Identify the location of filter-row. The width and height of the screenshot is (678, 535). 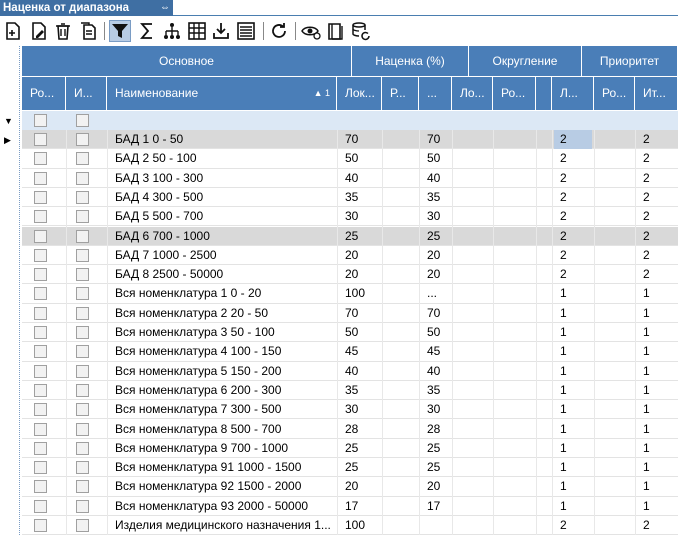
(350, 120).